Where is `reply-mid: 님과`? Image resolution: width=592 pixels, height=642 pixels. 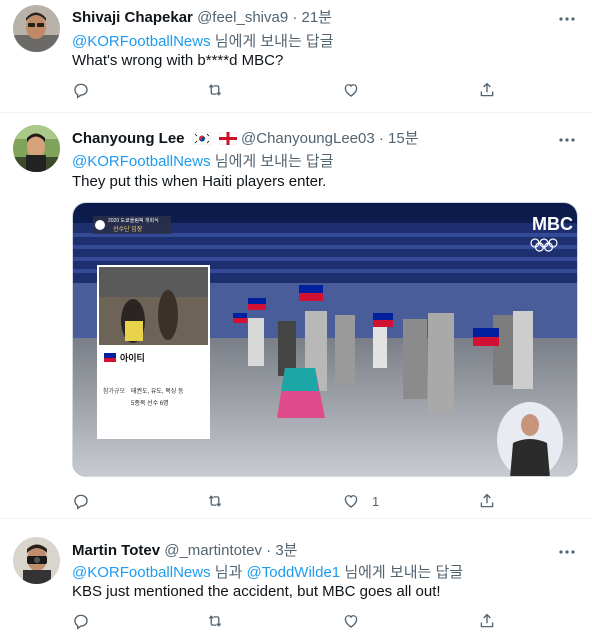 reply-mid: 님과 is located at coordinates (228, 572).